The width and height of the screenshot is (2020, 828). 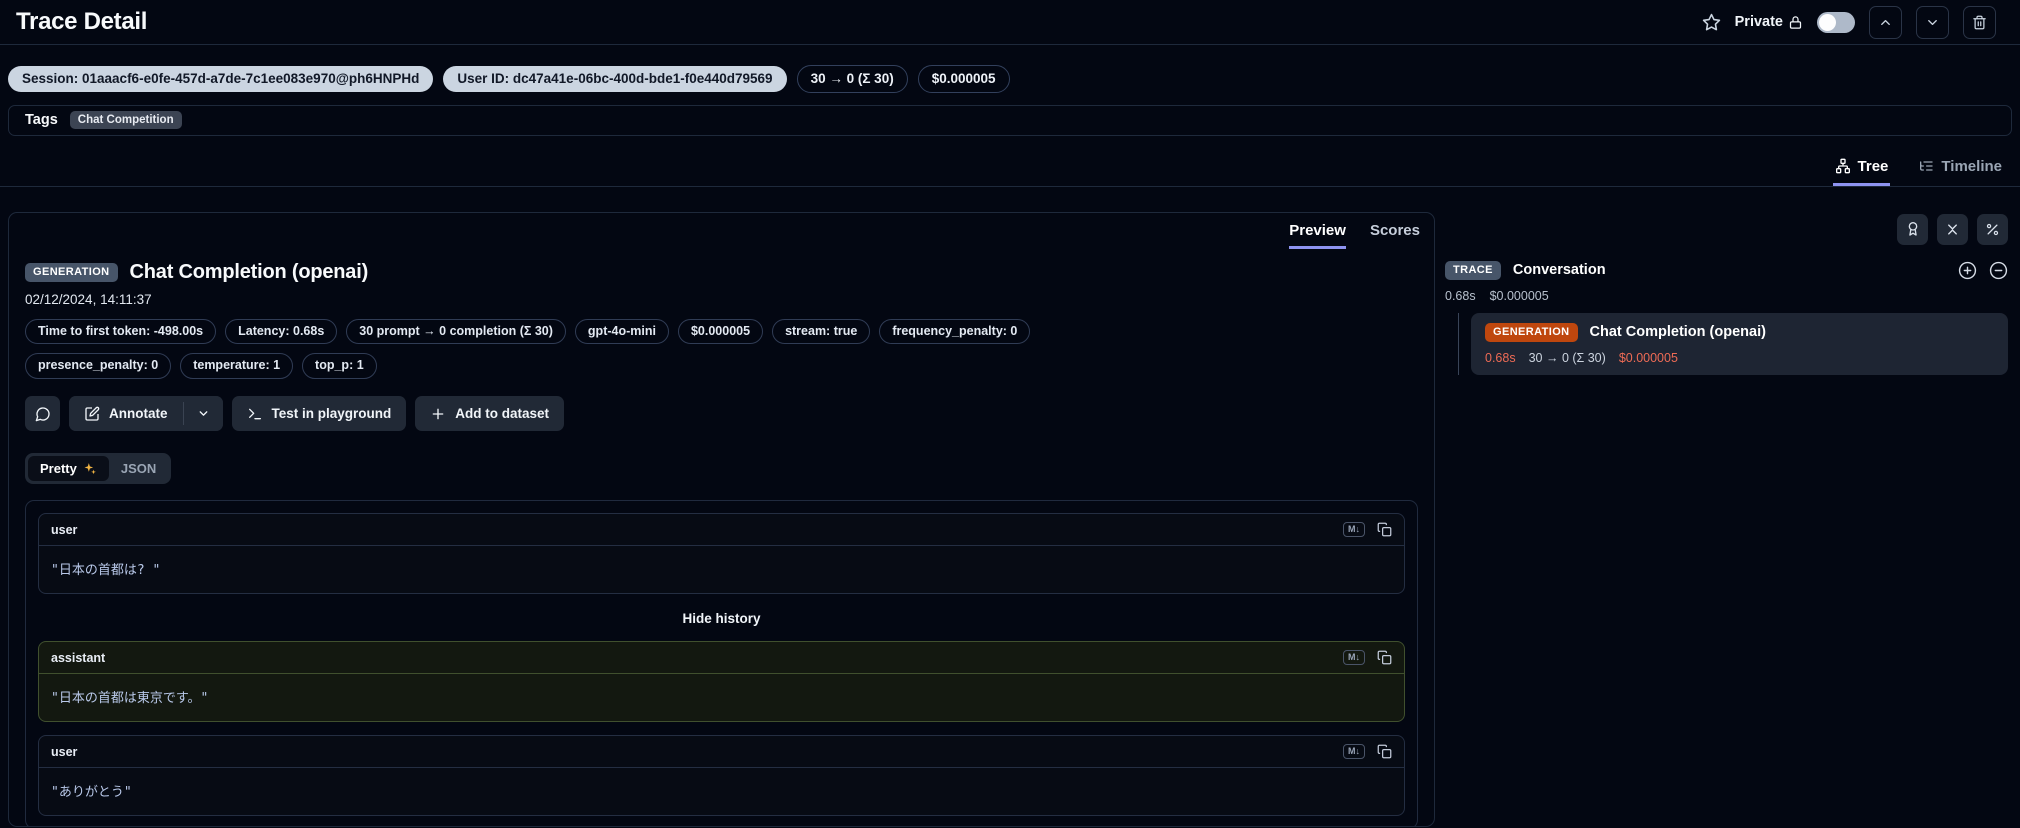 I want to click on add-to-dataset-button: Add to dataset, so click(x=490, y=413).